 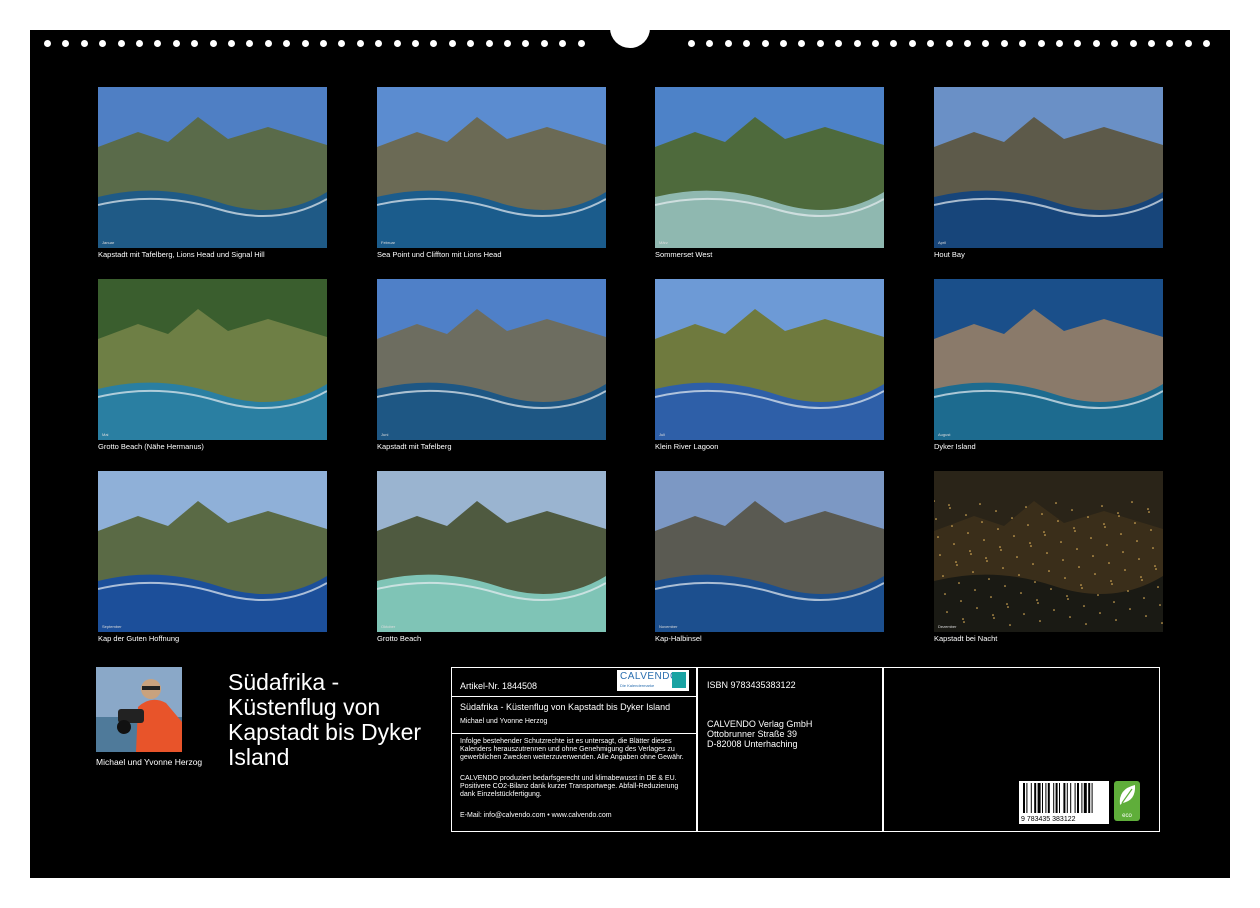 What do you see at coordinates (947, 626) in the screenshot?
I see `month-label: Dezember` at bounding box center [947, 626].